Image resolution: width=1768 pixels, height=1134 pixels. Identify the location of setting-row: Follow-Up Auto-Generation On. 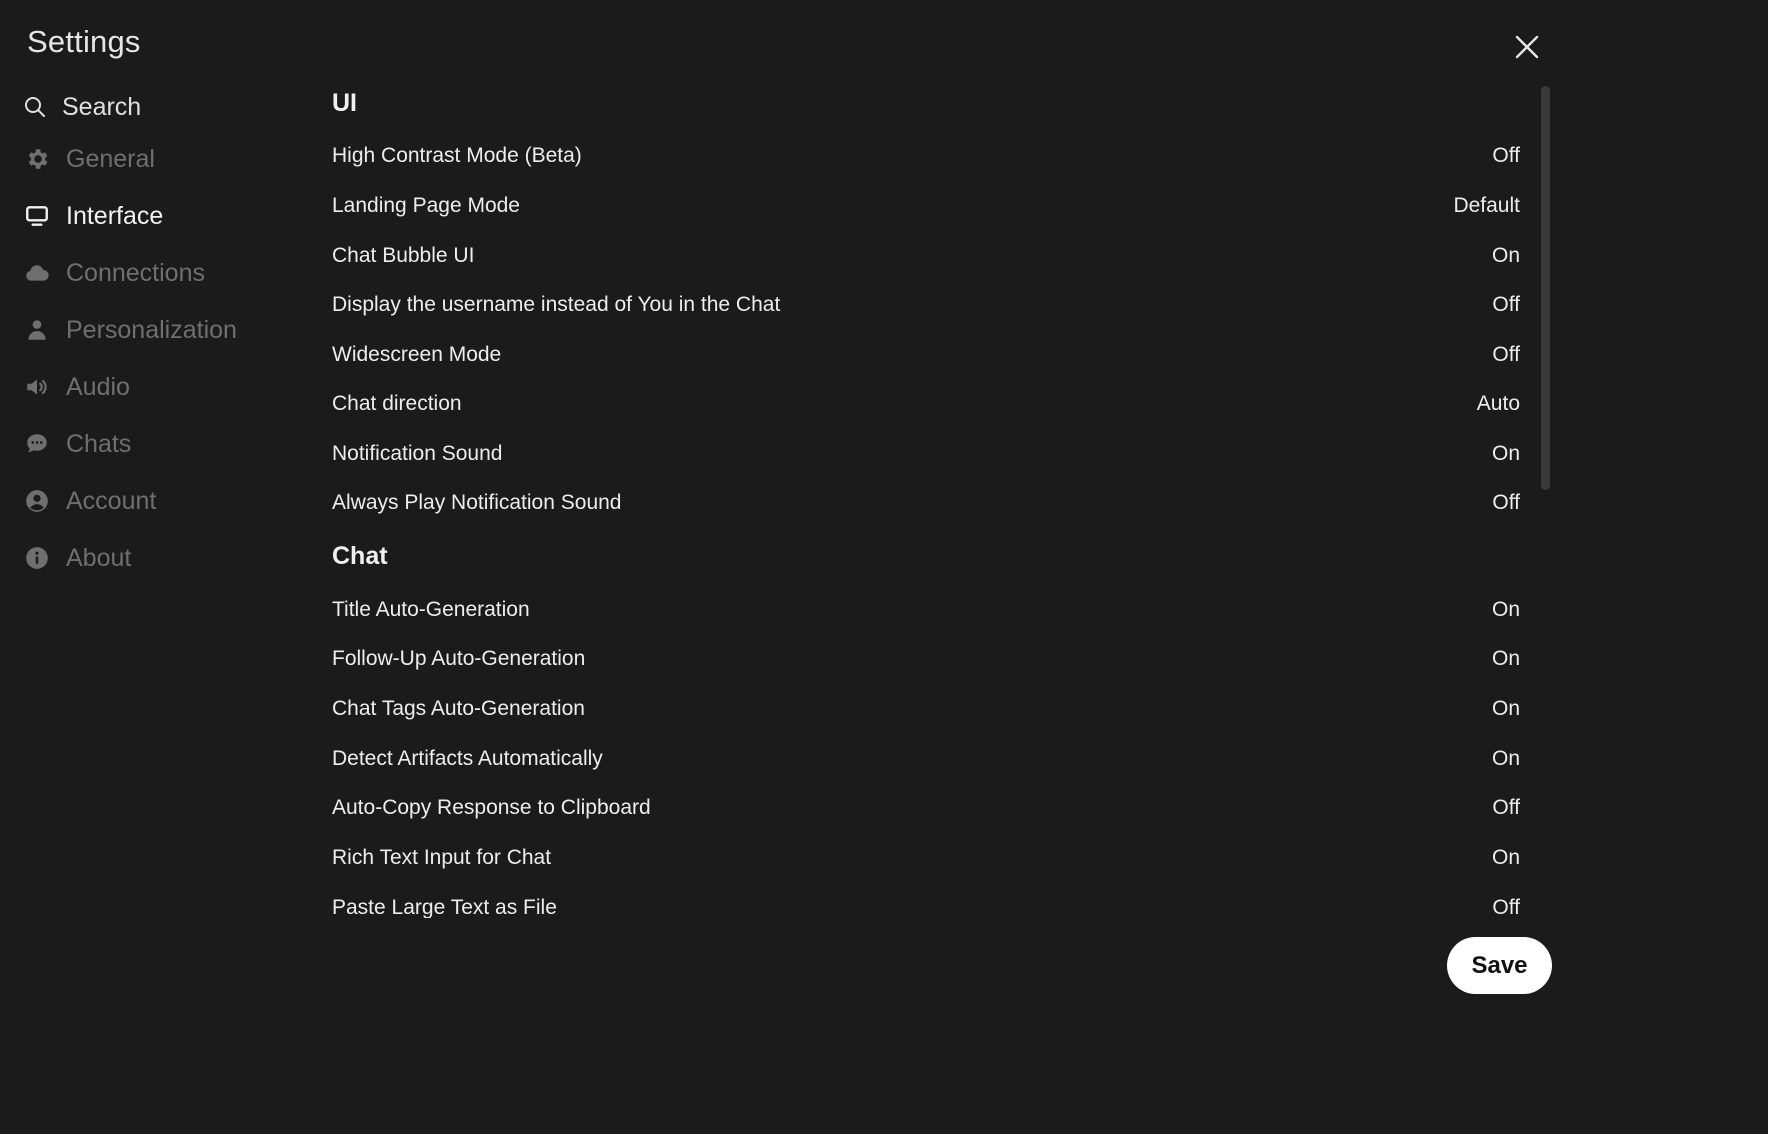
(926, 659).